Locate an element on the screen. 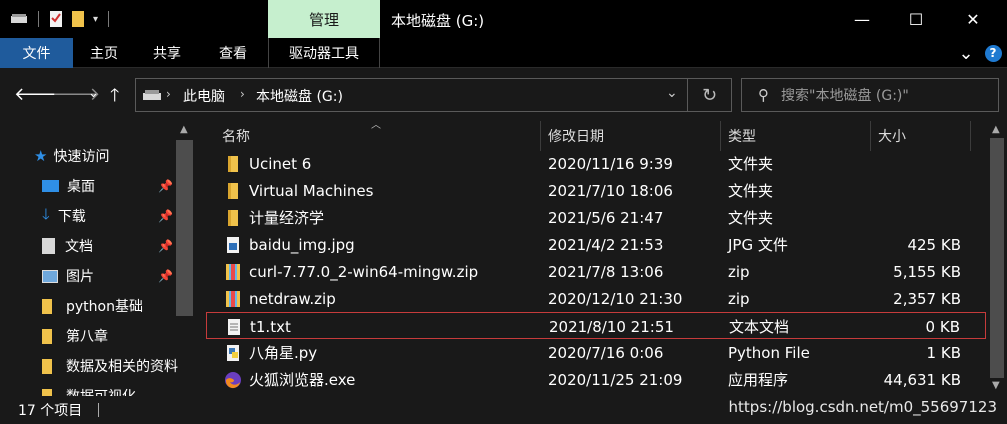 The image size is (1007, 424). zip-file-icon is located at coordinates (233, 299).